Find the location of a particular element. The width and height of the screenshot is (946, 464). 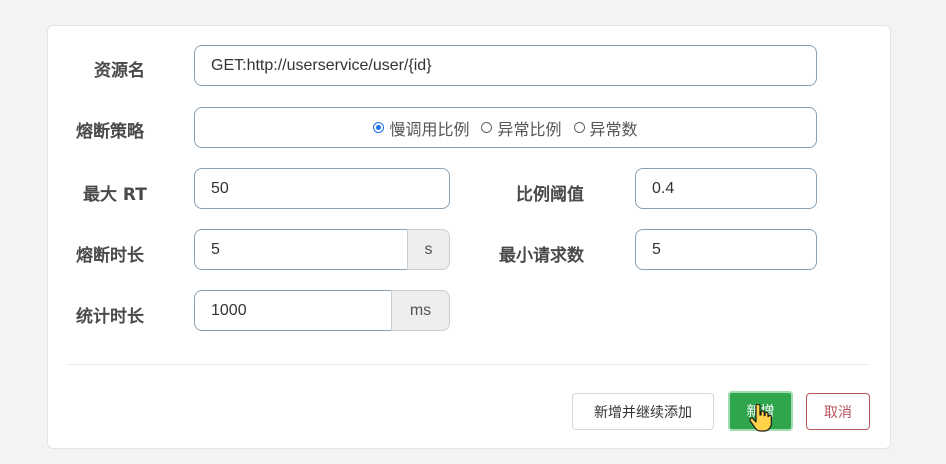

radio-label: 慢调用比例 is located at coordinates (429, 129).